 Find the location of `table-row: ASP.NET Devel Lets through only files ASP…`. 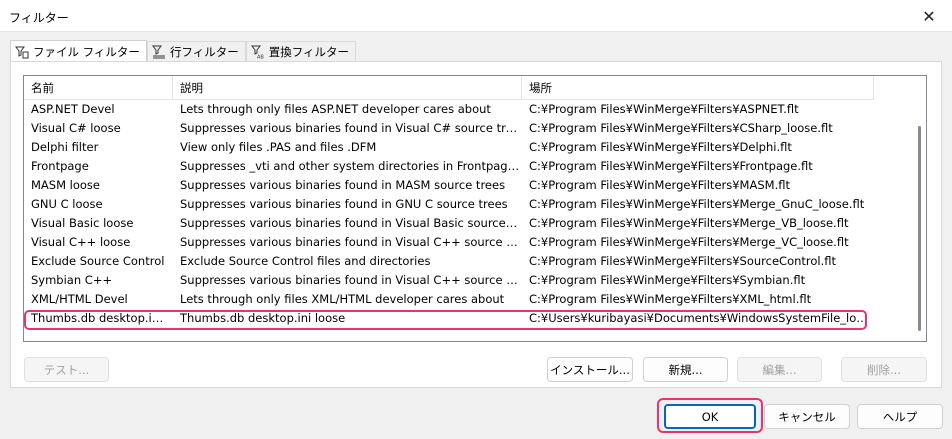

table-row: ASP.NET Devel Lets through only files ASP… is located at coordinates (469, 109).